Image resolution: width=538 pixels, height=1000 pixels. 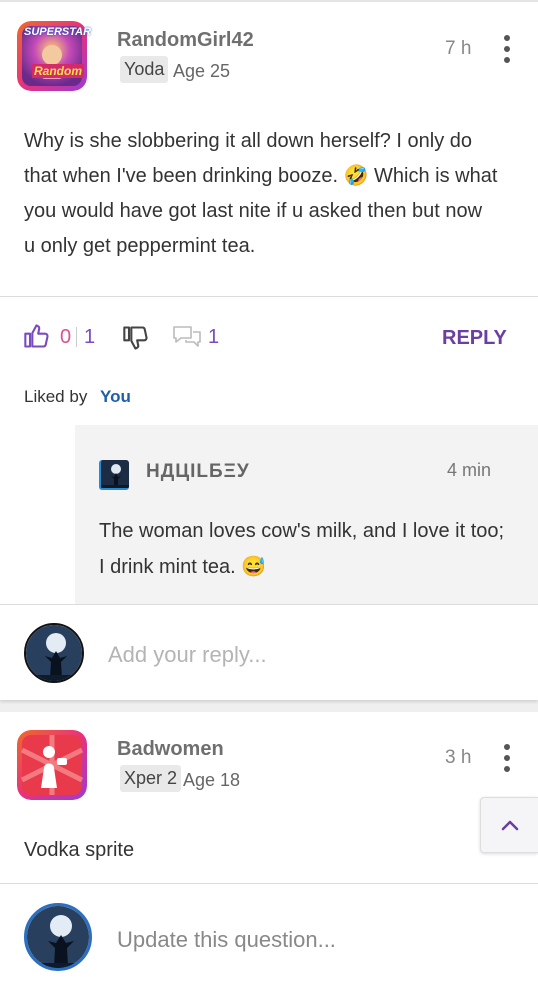 I want to click on avatar-text-top: SUPERSTAR, so click(x=58, y=32).